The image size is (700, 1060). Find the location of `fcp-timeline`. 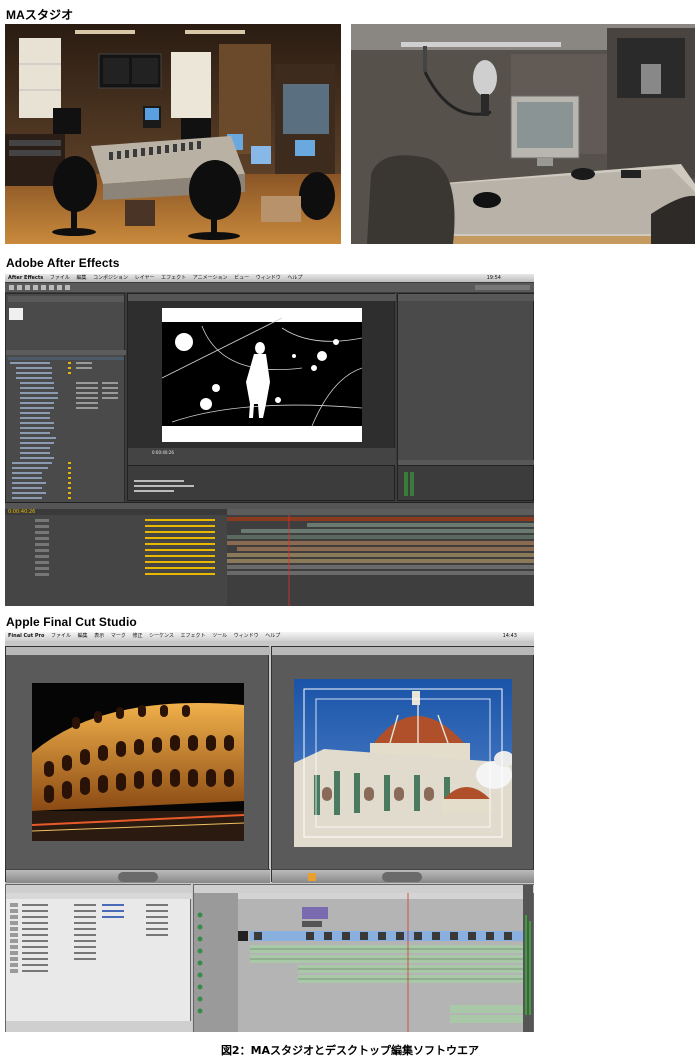

fcp-timeline is located at coordinates (363, 958).